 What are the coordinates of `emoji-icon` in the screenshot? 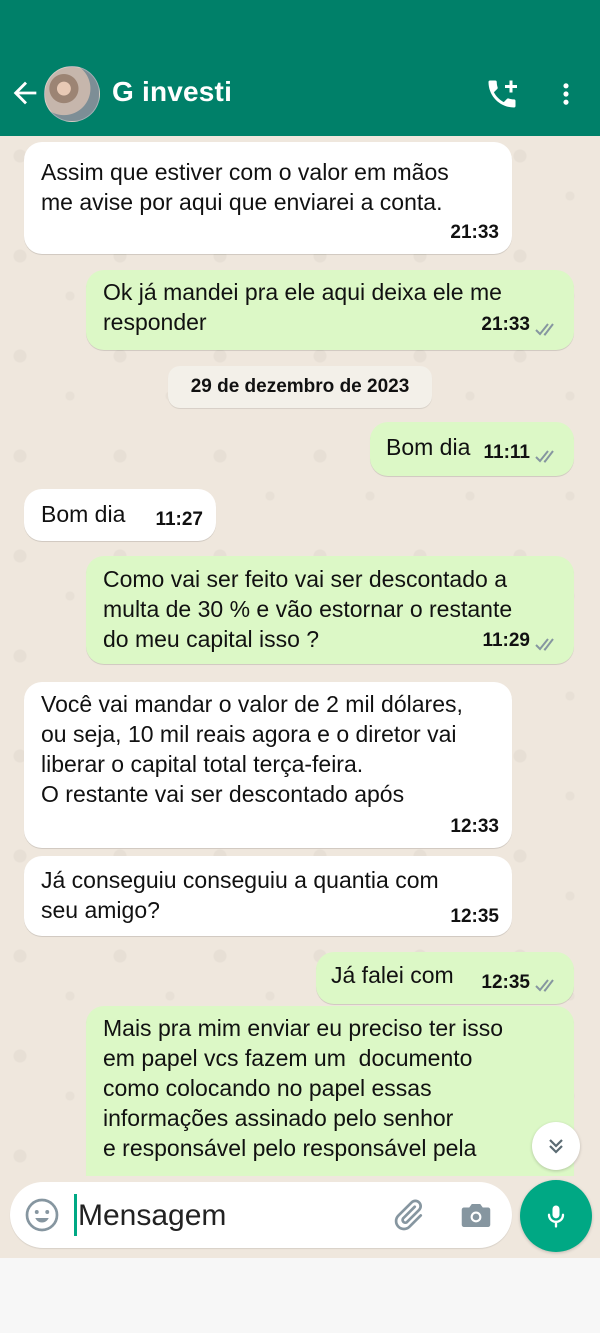 It's located at (42, 1215).